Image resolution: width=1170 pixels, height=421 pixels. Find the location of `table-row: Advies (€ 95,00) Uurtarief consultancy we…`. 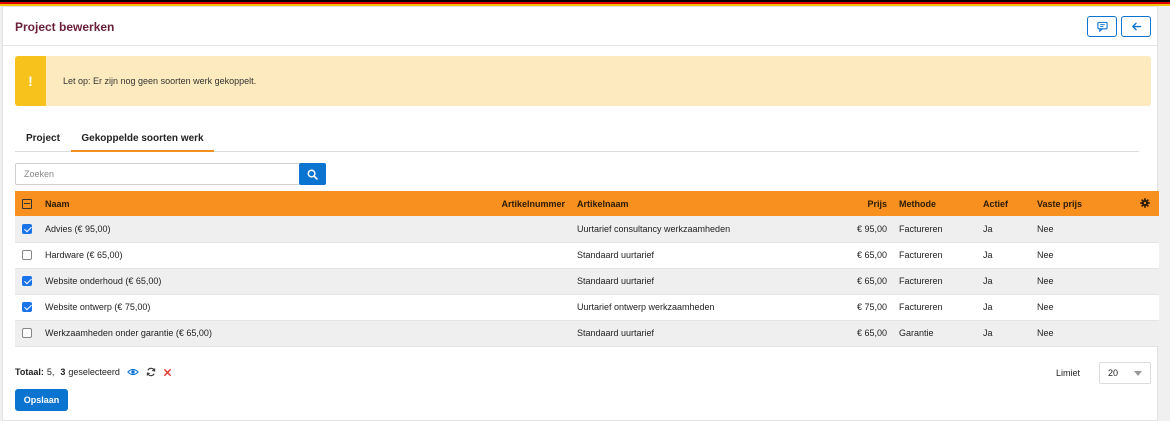

table-row: Advies (€ 95,00) Uurtarief consultancy we… is located at coordinates (587, 229).